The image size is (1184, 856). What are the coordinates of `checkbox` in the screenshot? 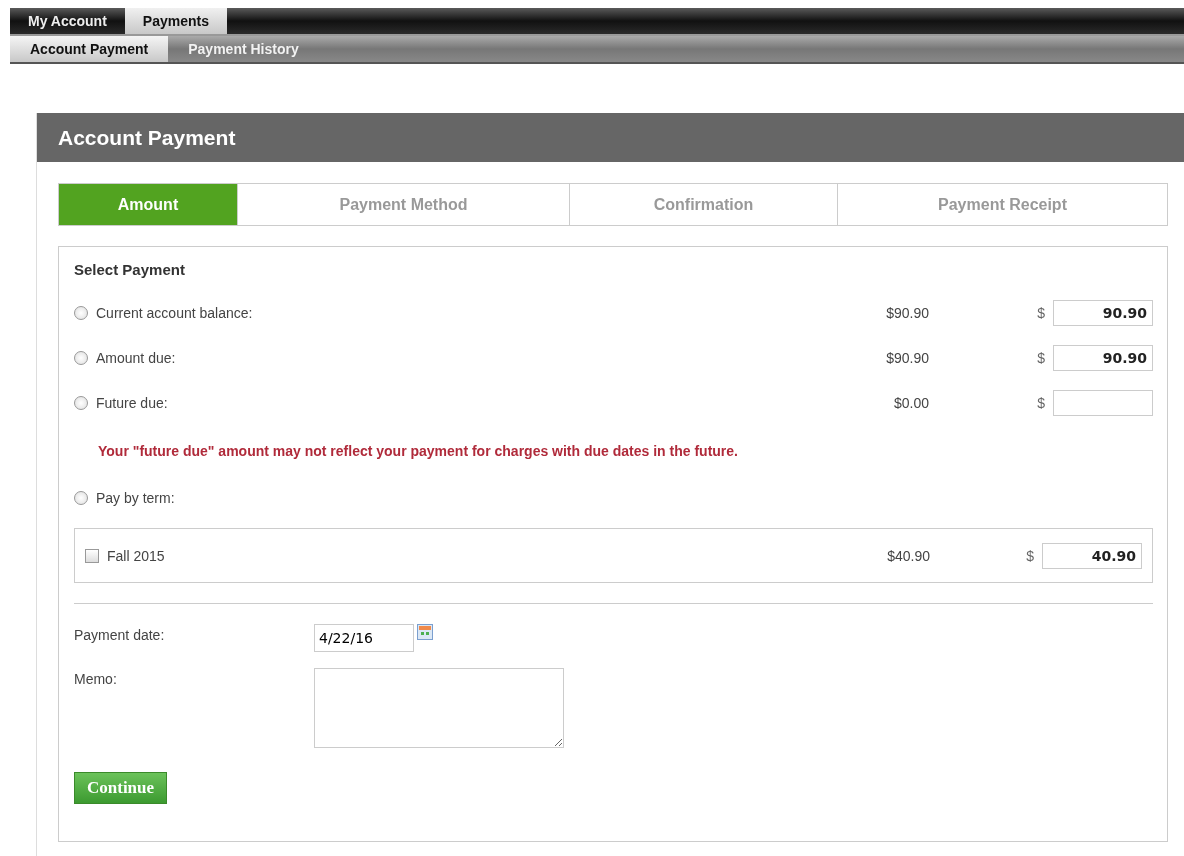 It's located at (92, 555).